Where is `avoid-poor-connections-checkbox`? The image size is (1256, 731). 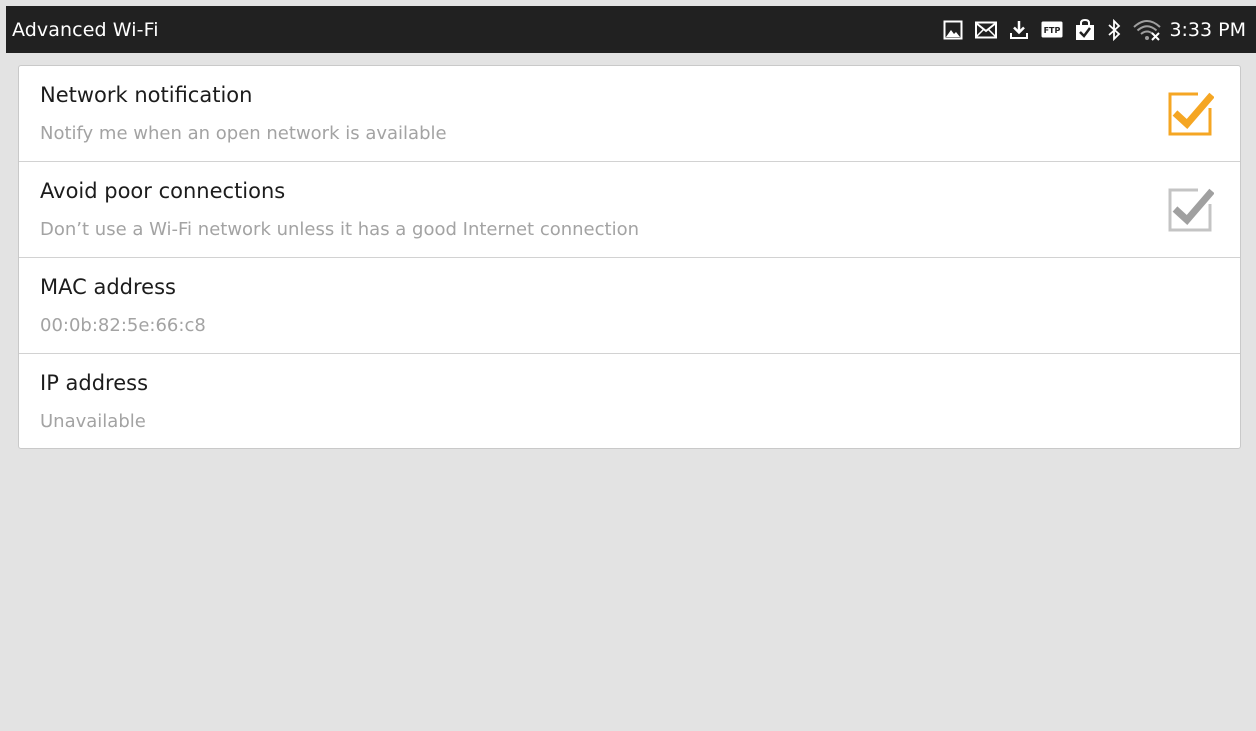
avoid-poor-connections-checkbox is located at coordinates (1191, 209).